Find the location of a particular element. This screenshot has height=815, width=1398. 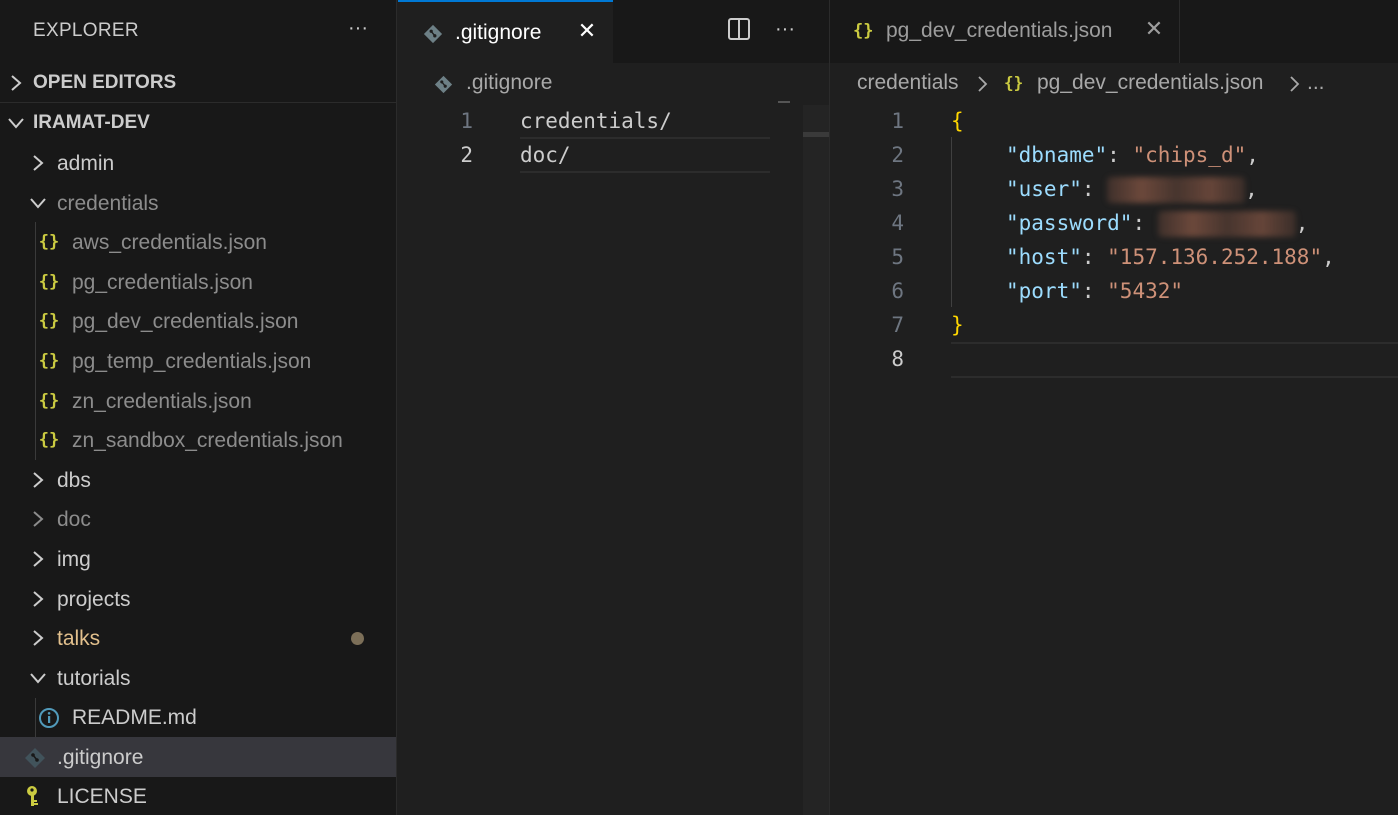

explorer-header: EXPLORER ··· is located at coordinates (198, 31).